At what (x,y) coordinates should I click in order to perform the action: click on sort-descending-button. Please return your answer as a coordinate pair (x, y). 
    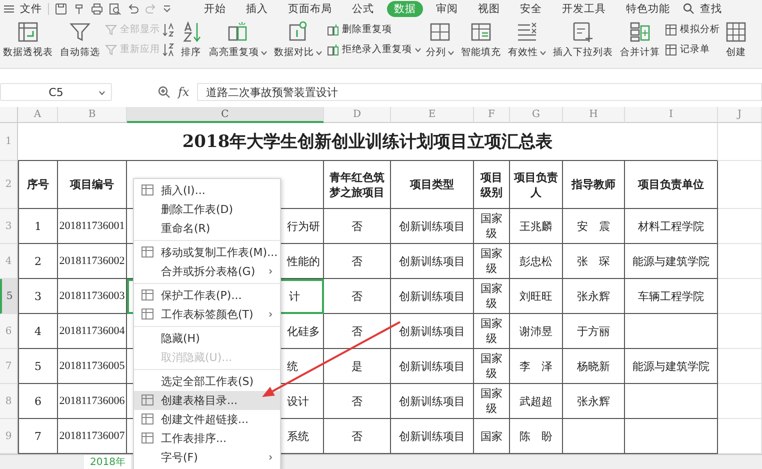
    Looking at the image, I should click on (169, 50).